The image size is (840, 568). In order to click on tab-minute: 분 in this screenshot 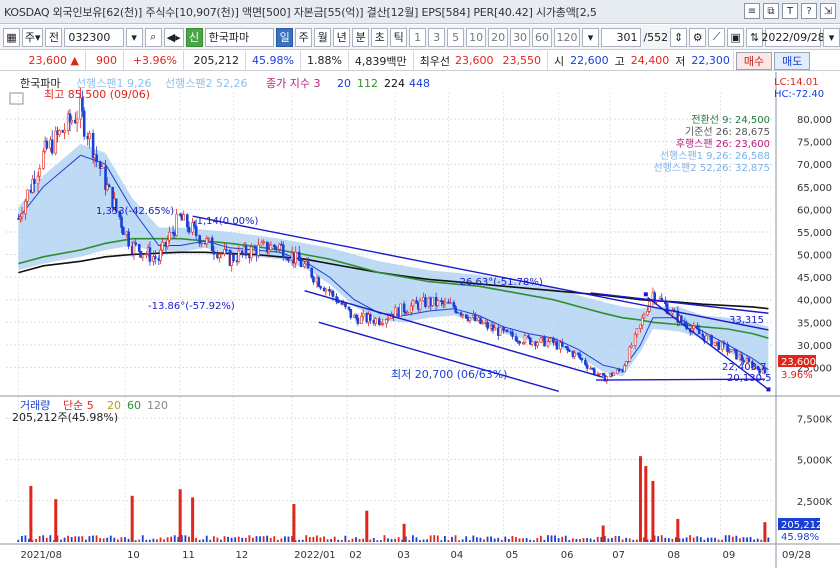, I will do `click(361, 37)`.